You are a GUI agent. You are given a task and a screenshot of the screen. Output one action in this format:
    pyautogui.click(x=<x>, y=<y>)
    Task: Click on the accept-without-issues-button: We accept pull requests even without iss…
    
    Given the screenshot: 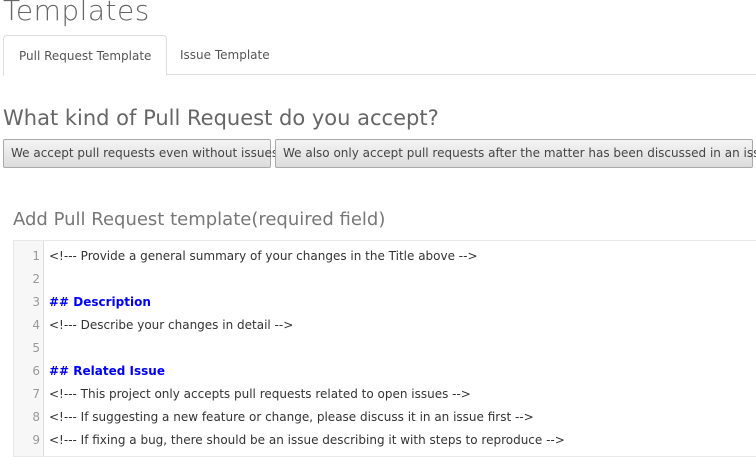 What is the action you would take?
    pyautogui.click(x=140, y=153)
    